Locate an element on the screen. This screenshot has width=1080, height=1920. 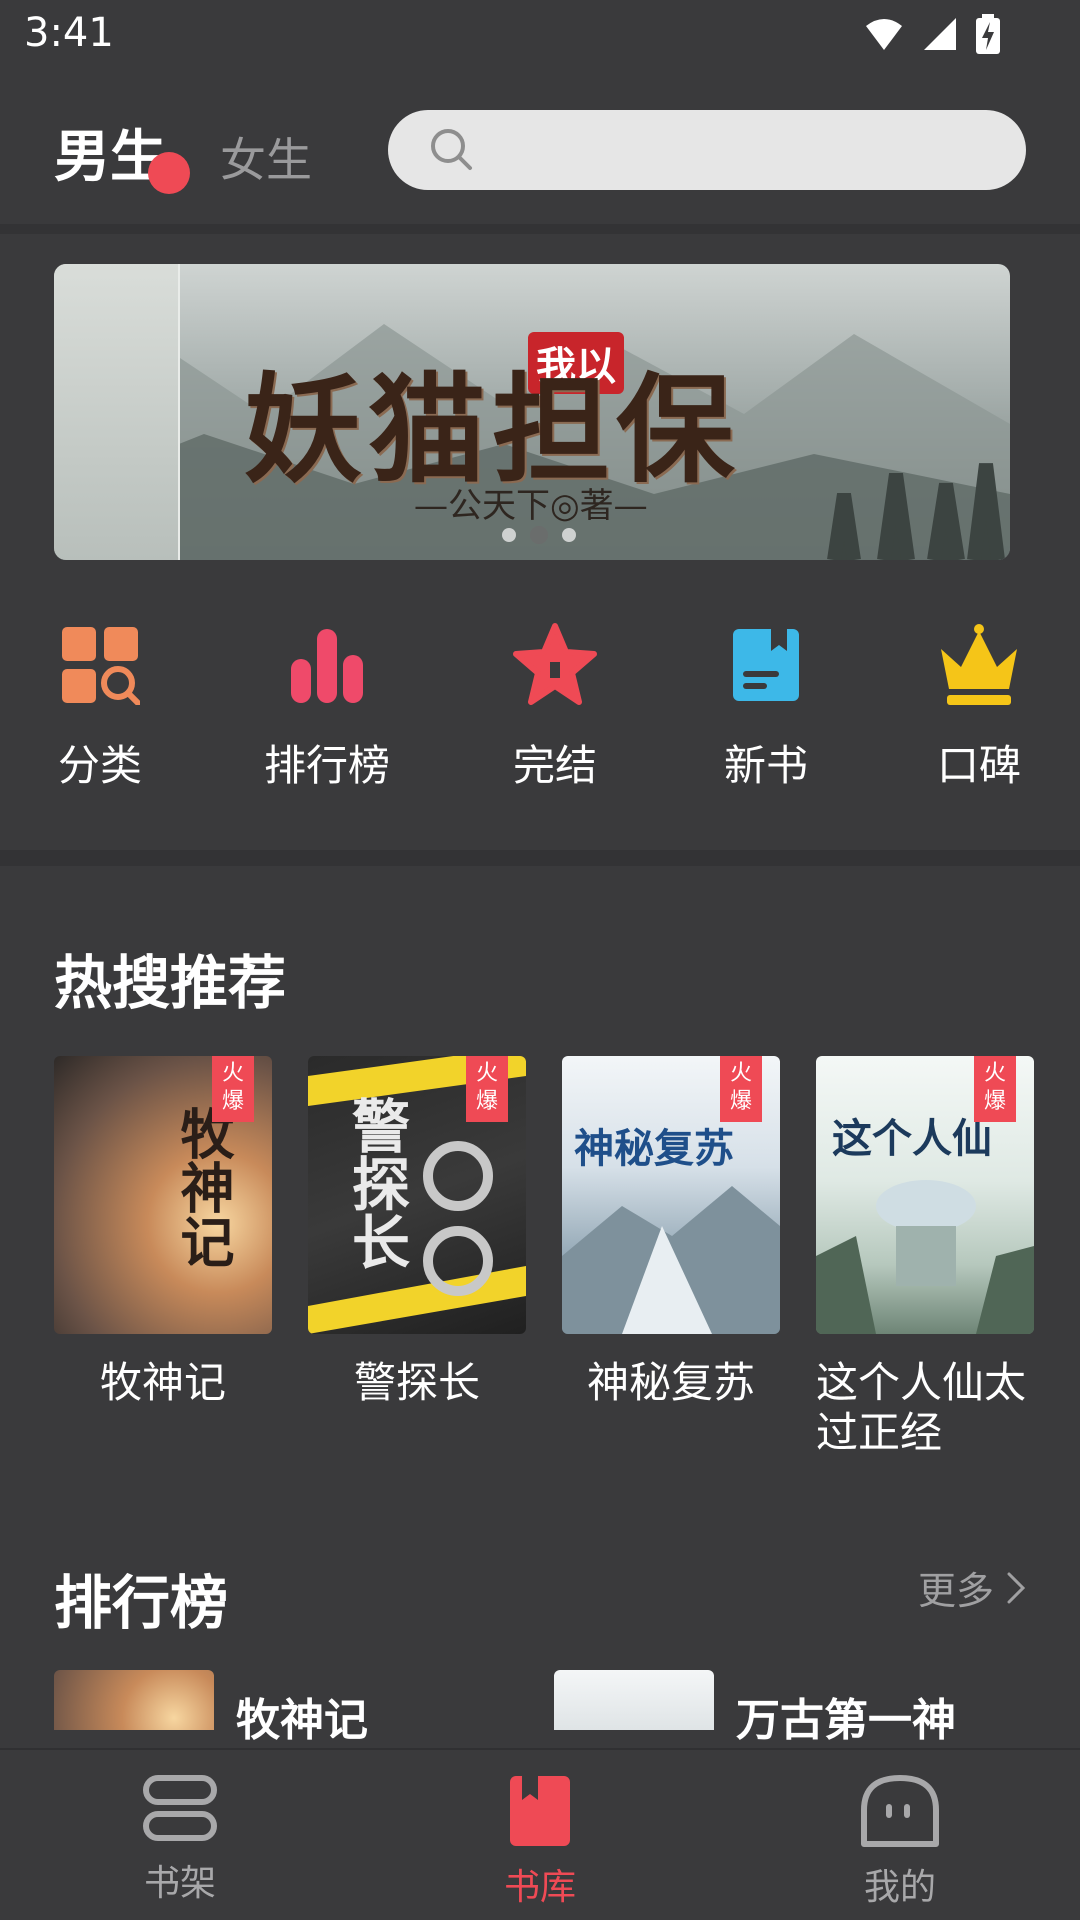
status-bar: 3:41 is located at coordinates (540, 36).